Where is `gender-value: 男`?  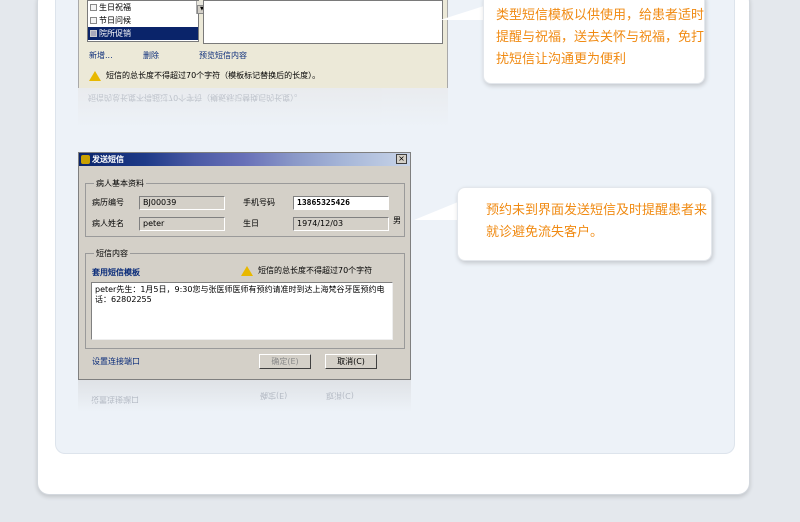
gender-value: 男 is located at coordinates (397, 220).